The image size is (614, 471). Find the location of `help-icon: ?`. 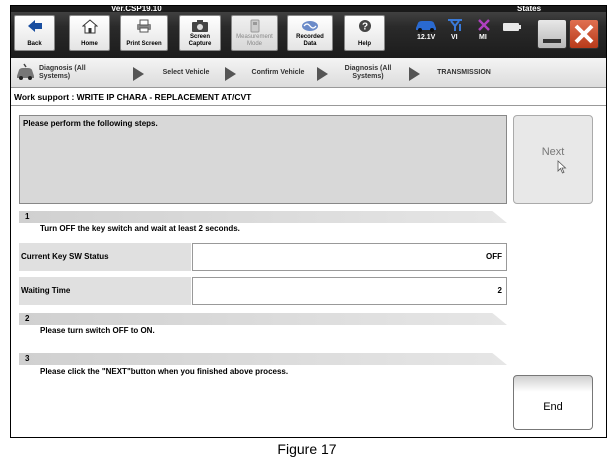

help-icon: ? is located at coordinates (364, 26).